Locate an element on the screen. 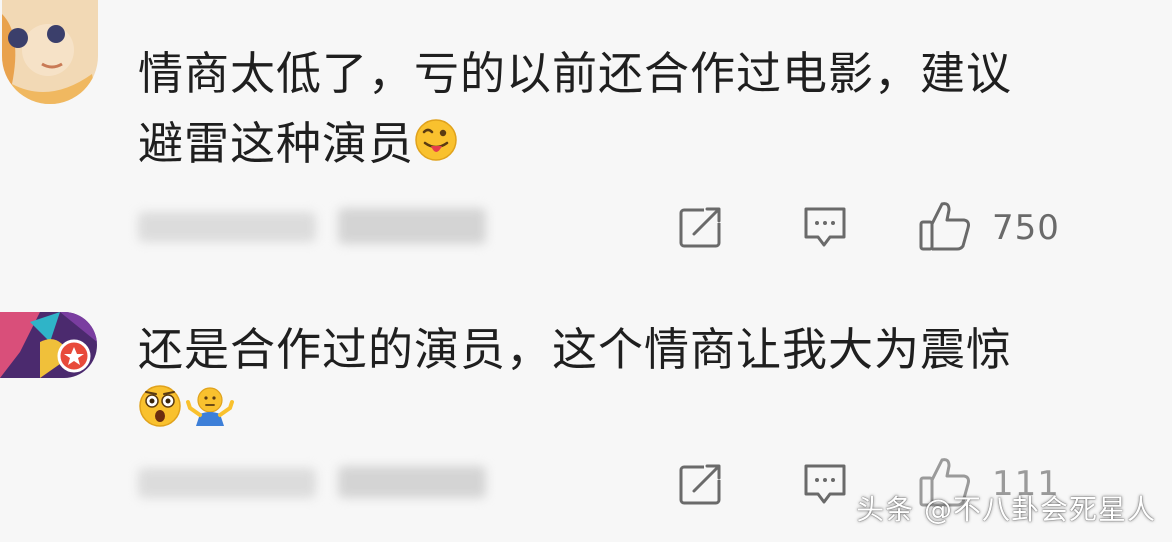 The image size is (1172, 542). tongue-out-emoji-icon is located at coordinates (436, 147).